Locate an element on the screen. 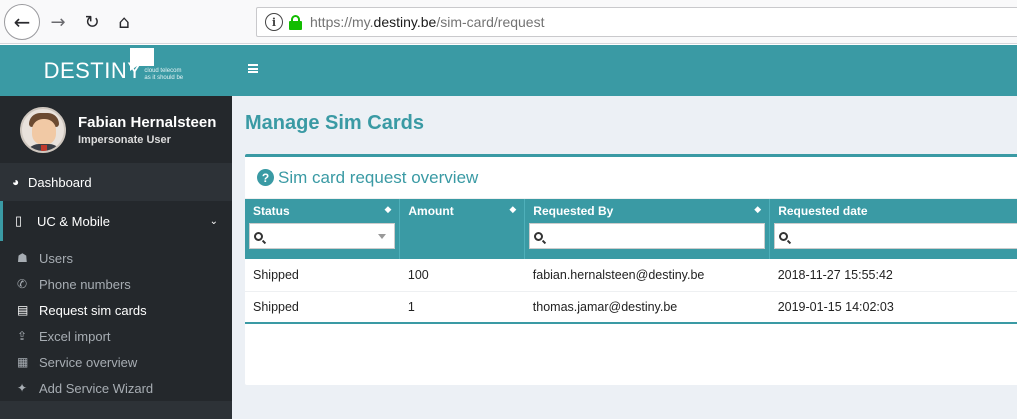  sidebar-item-users: ☗ Users is located at coordinates (116, 258).